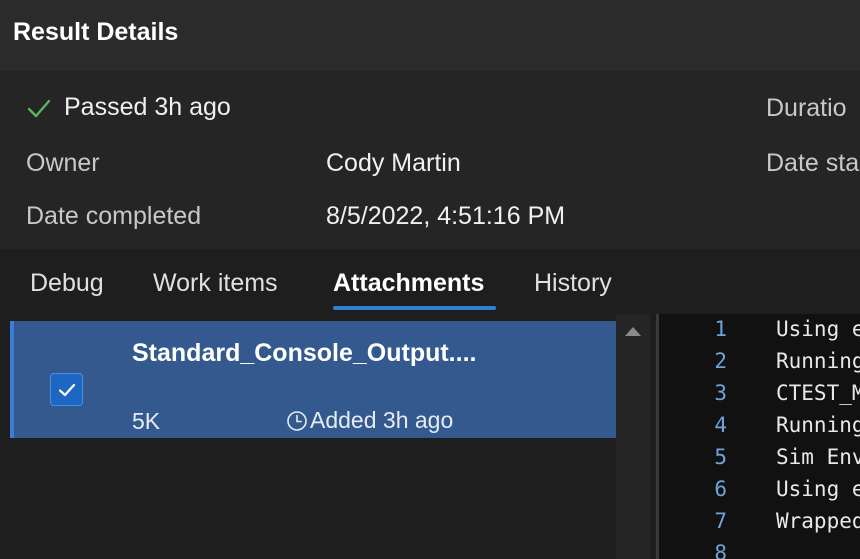 The height and width of the screenshot is (559, 860). What do you see at coordinates (720, 393) in the screenshot?
I see `line-number: 3` at bounding box center [720, 393].